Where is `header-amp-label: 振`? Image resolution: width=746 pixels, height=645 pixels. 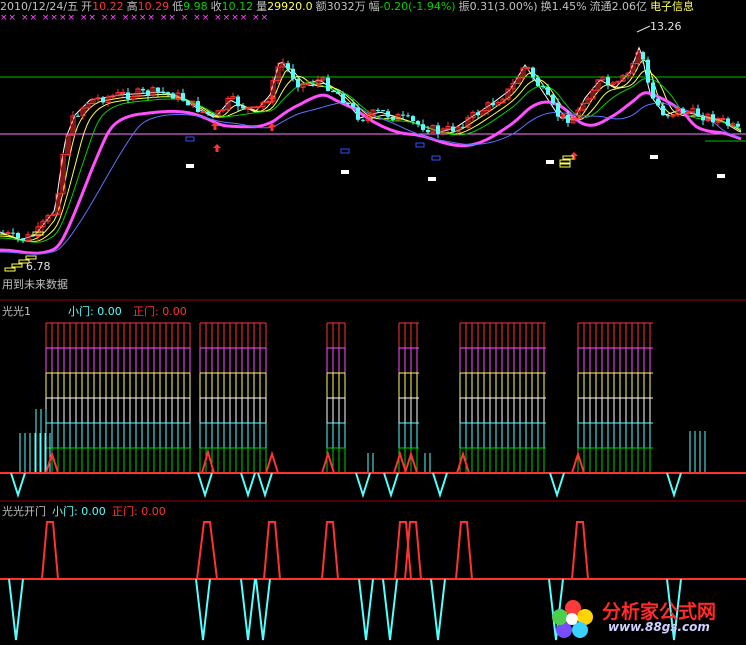 header-amp-label: 振 is located at coordinates (464, 6).